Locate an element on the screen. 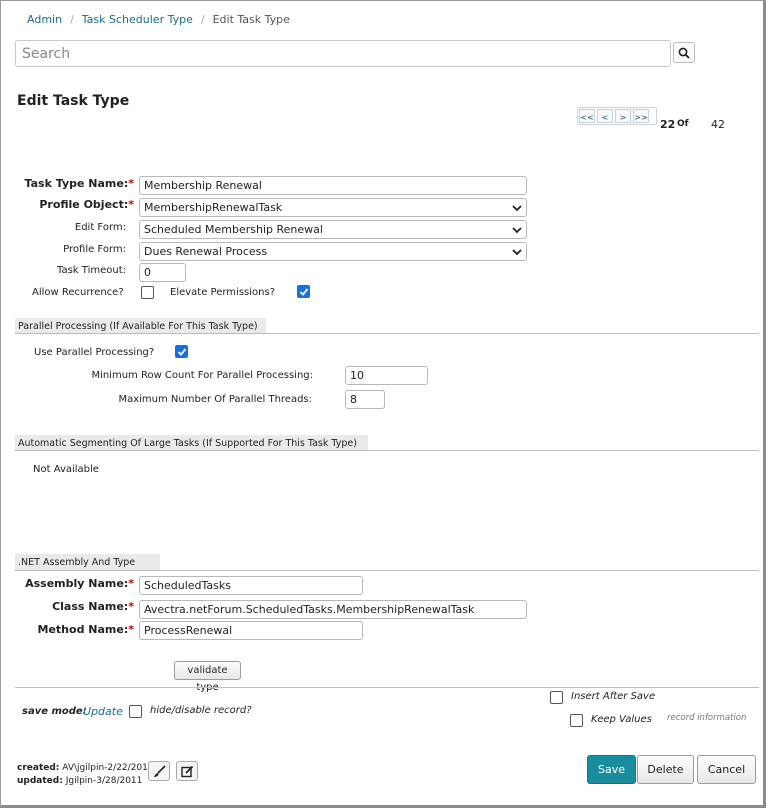 The image size is (766, 808). updated-info: updated: Jgilpin-3/28/2011 is located at coordinates (79, 781).